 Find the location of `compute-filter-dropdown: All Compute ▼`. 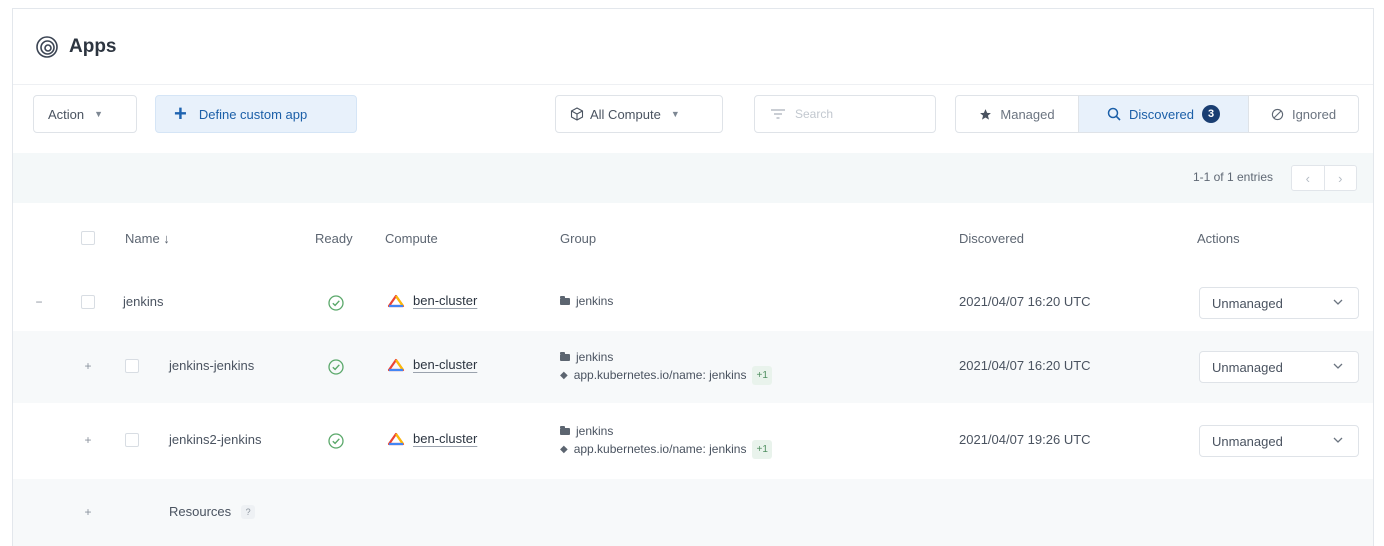

compute-filter-dropdown: All Compute ▼ is located at coordinates (639, 114).